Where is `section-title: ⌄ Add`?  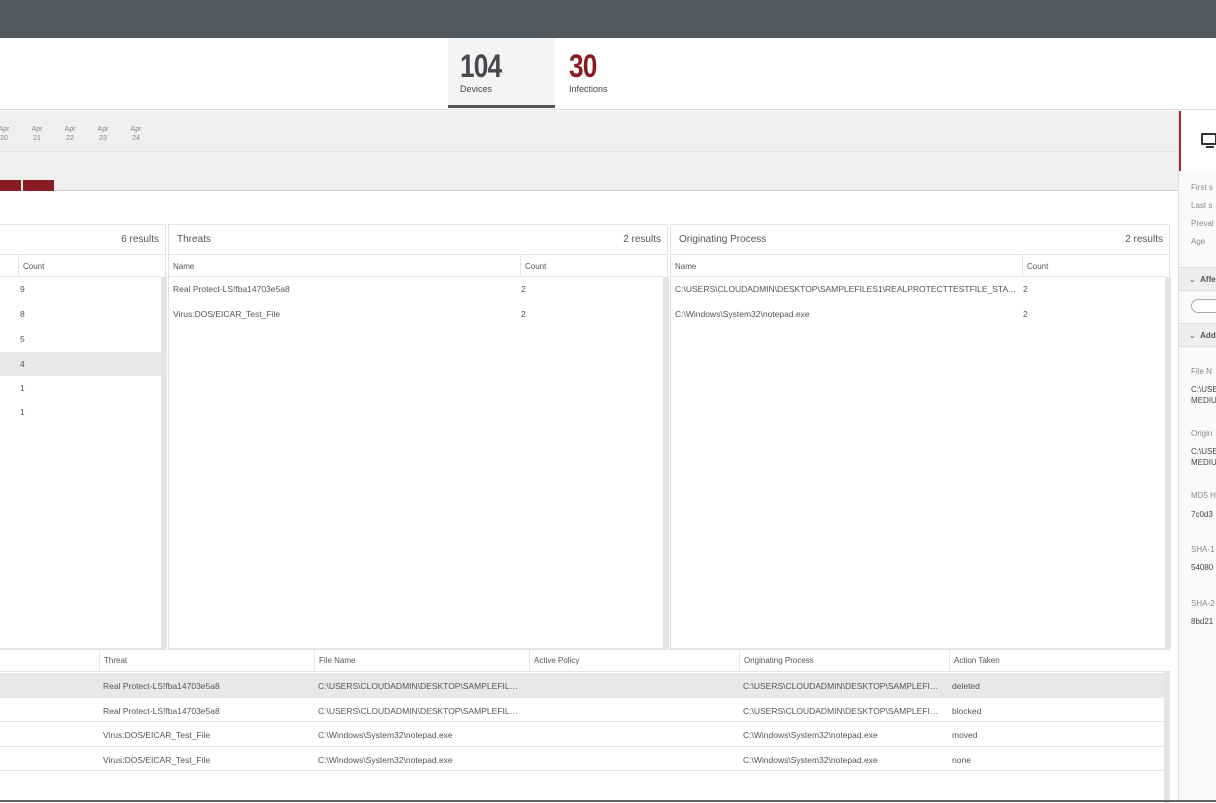 section-title: ⌄ Add is located at coordinates (1202, 335).